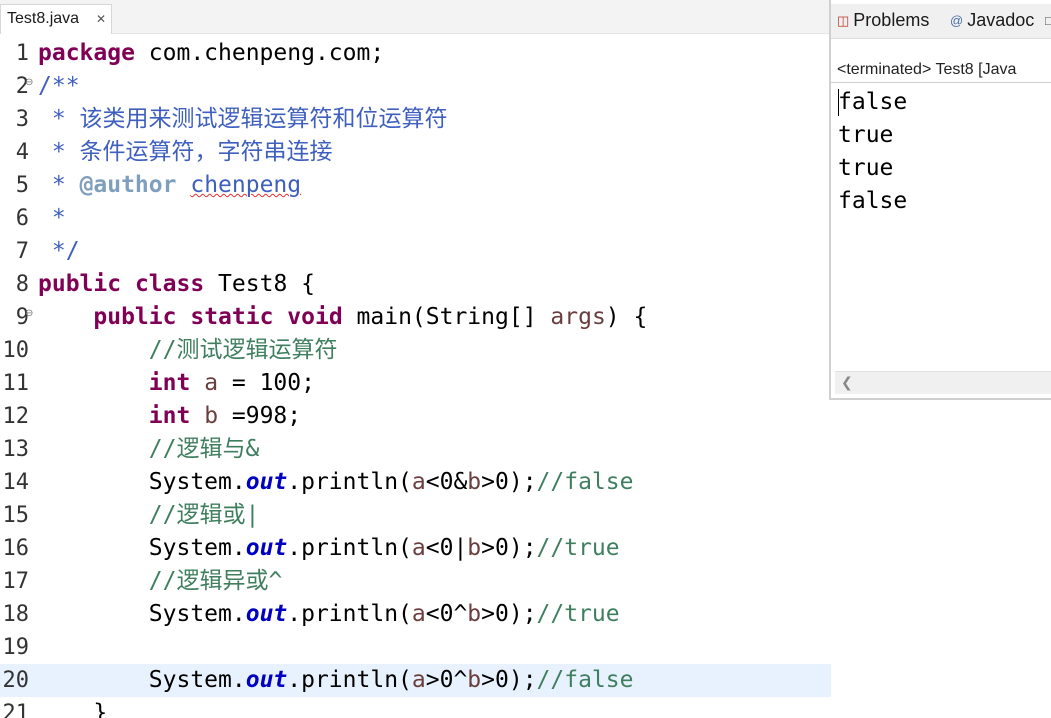  I want to click on code-line: 15 //逻辑或|, so click(415, 515).